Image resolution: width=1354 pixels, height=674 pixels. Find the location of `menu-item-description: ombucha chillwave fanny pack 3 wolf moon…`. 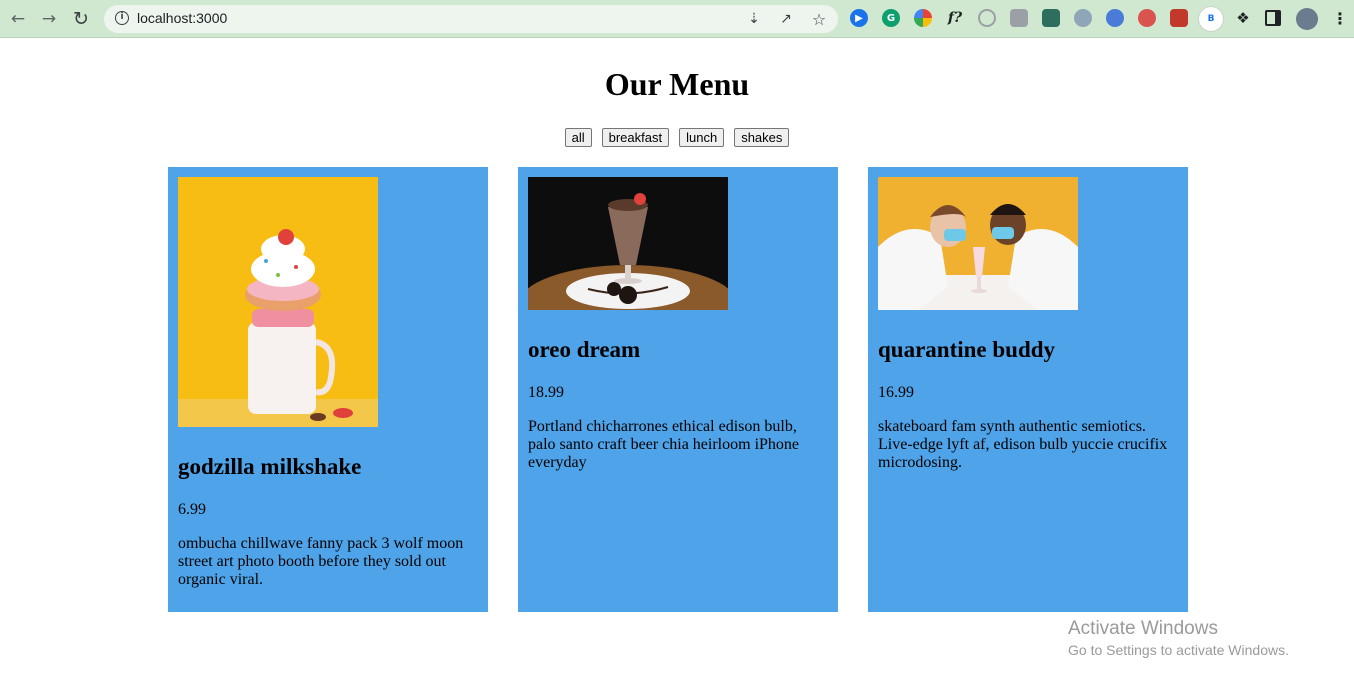

menu-item-description: ombucha chillwave fanny pack 3 wolf moon… is located at coordinates (321, 561).